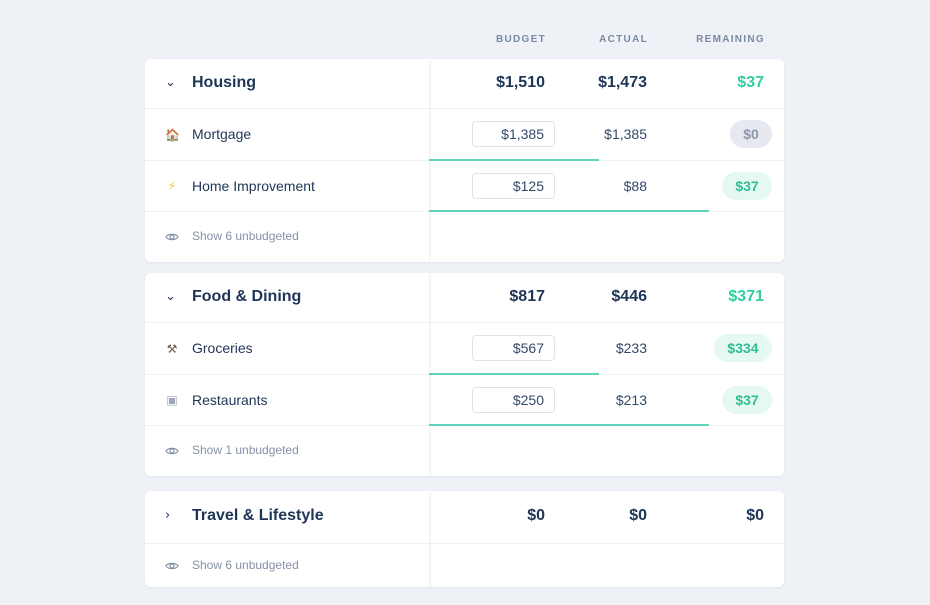 This screenshot has height=605, width=930. I want to click on group-actual-total: $1,473, so click(622, 82).